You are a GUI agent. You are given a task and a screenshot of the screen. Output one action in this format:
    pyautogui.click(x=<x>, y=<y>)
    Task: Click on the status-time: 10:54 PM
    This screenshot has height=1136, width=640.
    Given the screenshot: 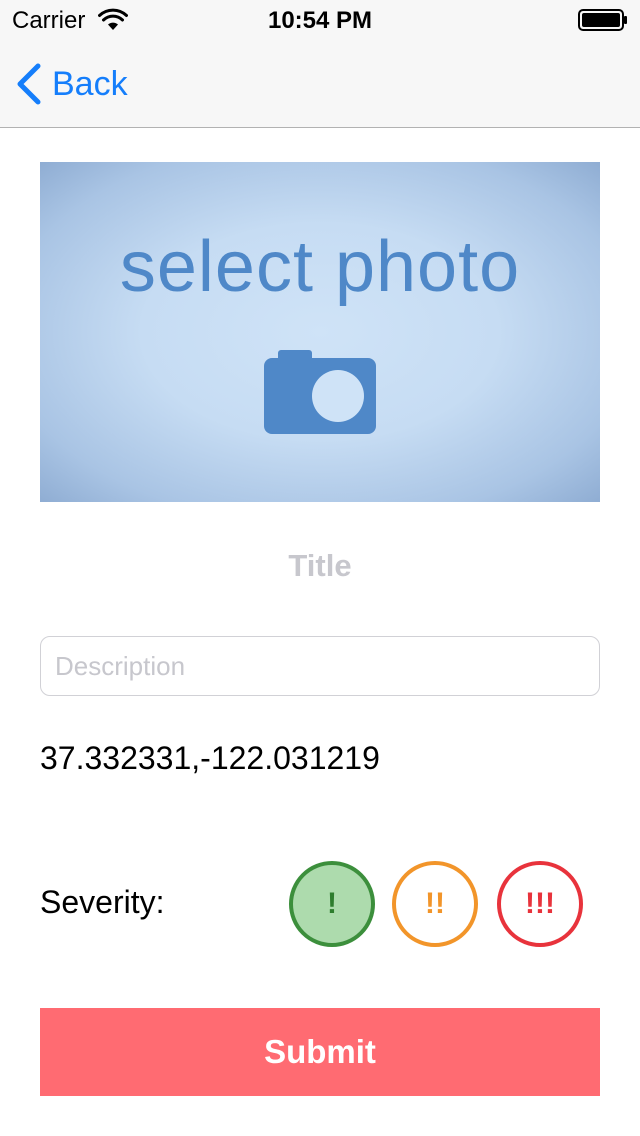 What is the action you would take?
    pyautogui.click(x=320, y=20)
    